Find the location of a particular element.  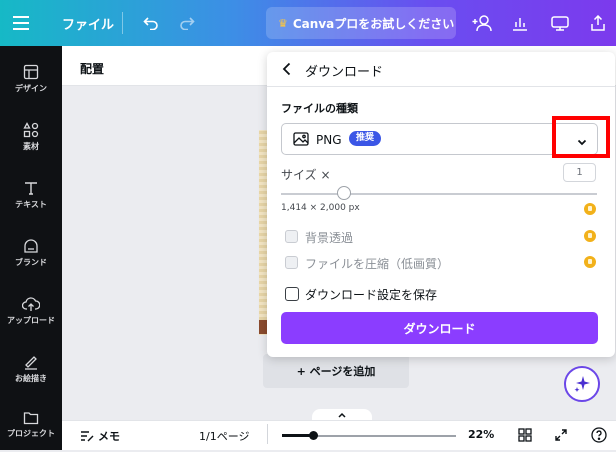

image-icon is located at coordinates (301, 140).